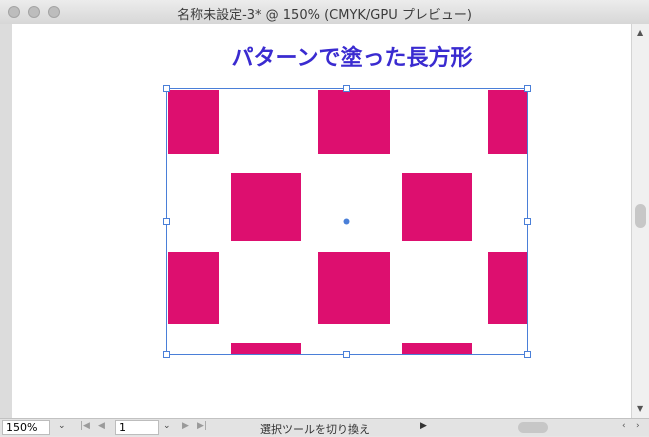 This screenshot has width=649, height=437. Describe the element at coordinates (533, 427) in the screenshot. I see `horizontal-scroll-thumb` at that location.